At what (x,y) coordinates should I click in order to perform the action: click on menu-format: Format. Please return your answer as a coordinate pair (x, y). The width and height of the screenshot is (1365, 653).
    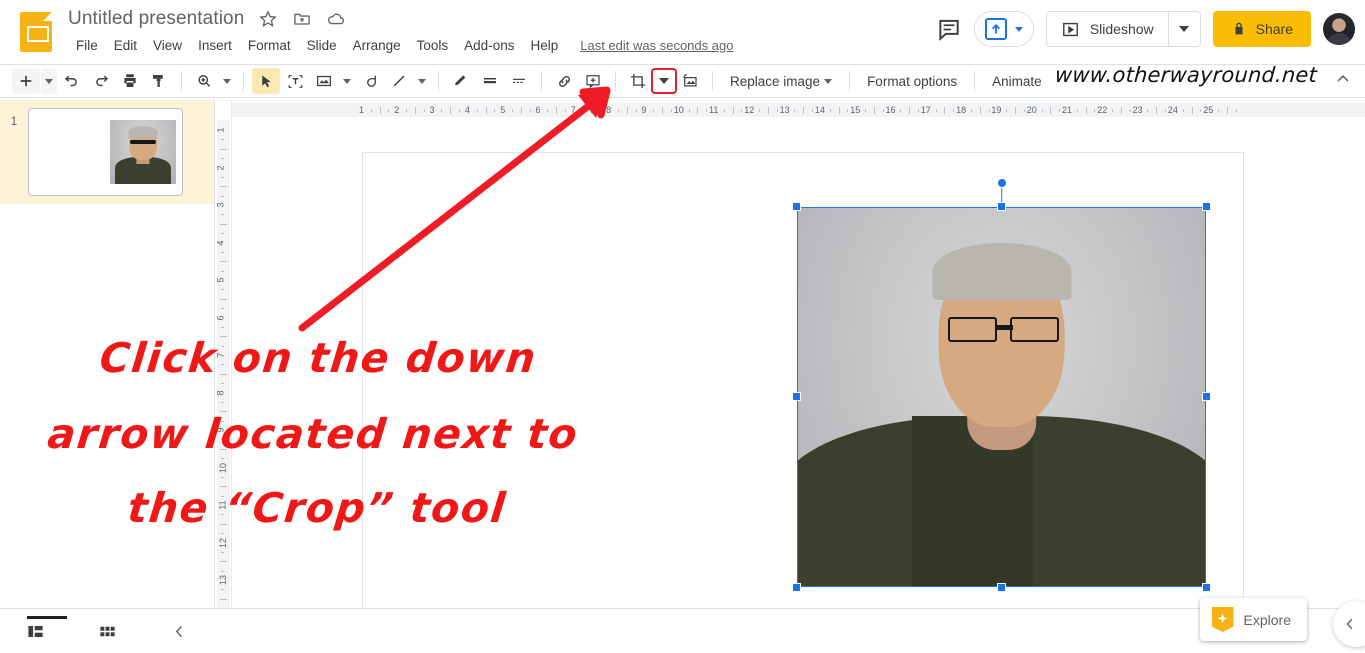
    Looking at the image, I should click on (269, 45).